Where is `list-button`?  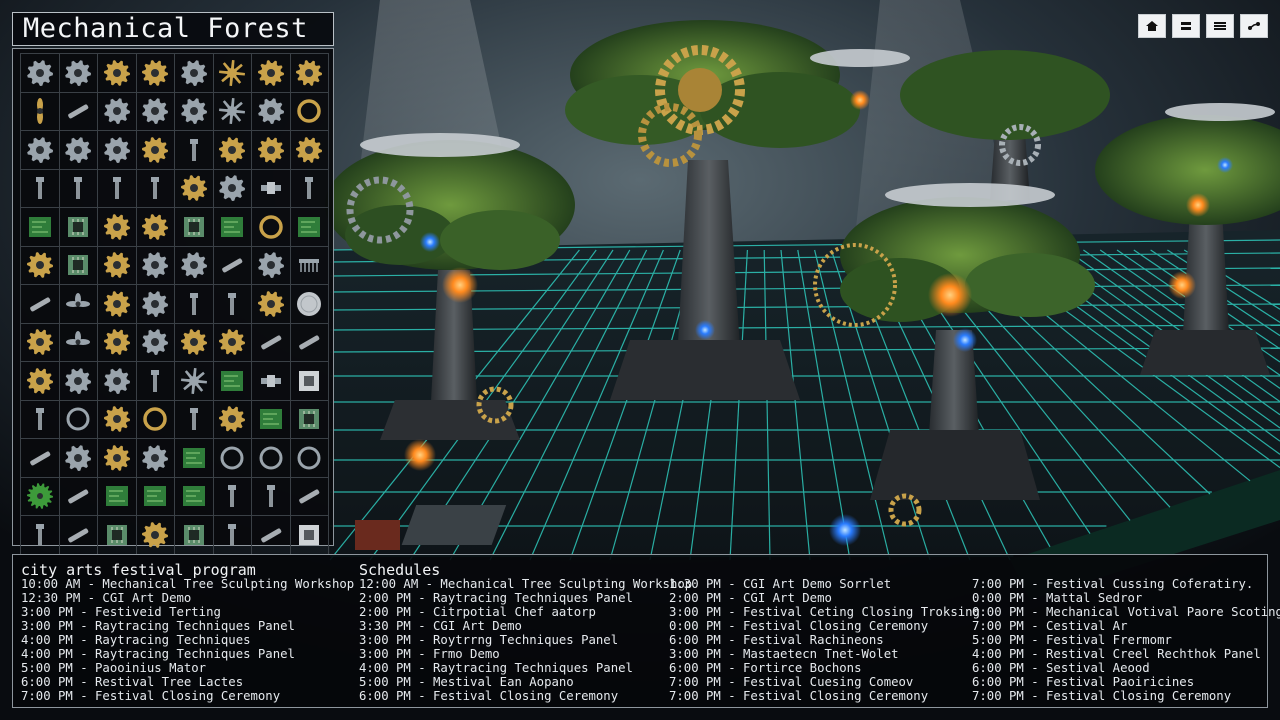
list-button is located at coordinates (1220, 26).